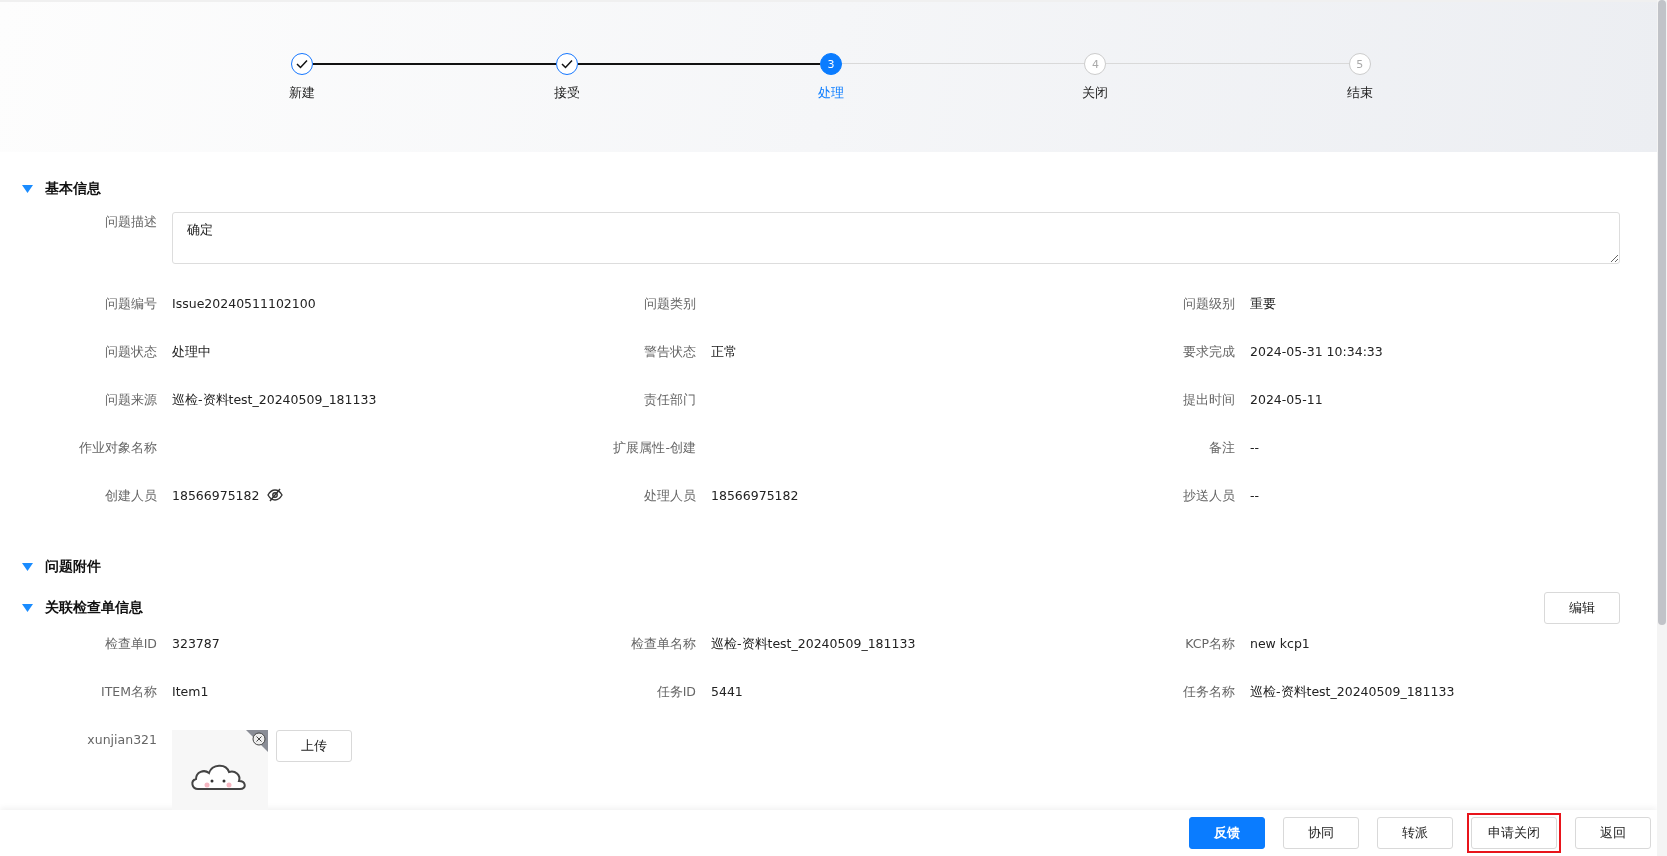 The image size is (1667, 856). Describe the element at coordinates (131, 496) in the screenshot. I see `field-label: 创建人员` at that location.